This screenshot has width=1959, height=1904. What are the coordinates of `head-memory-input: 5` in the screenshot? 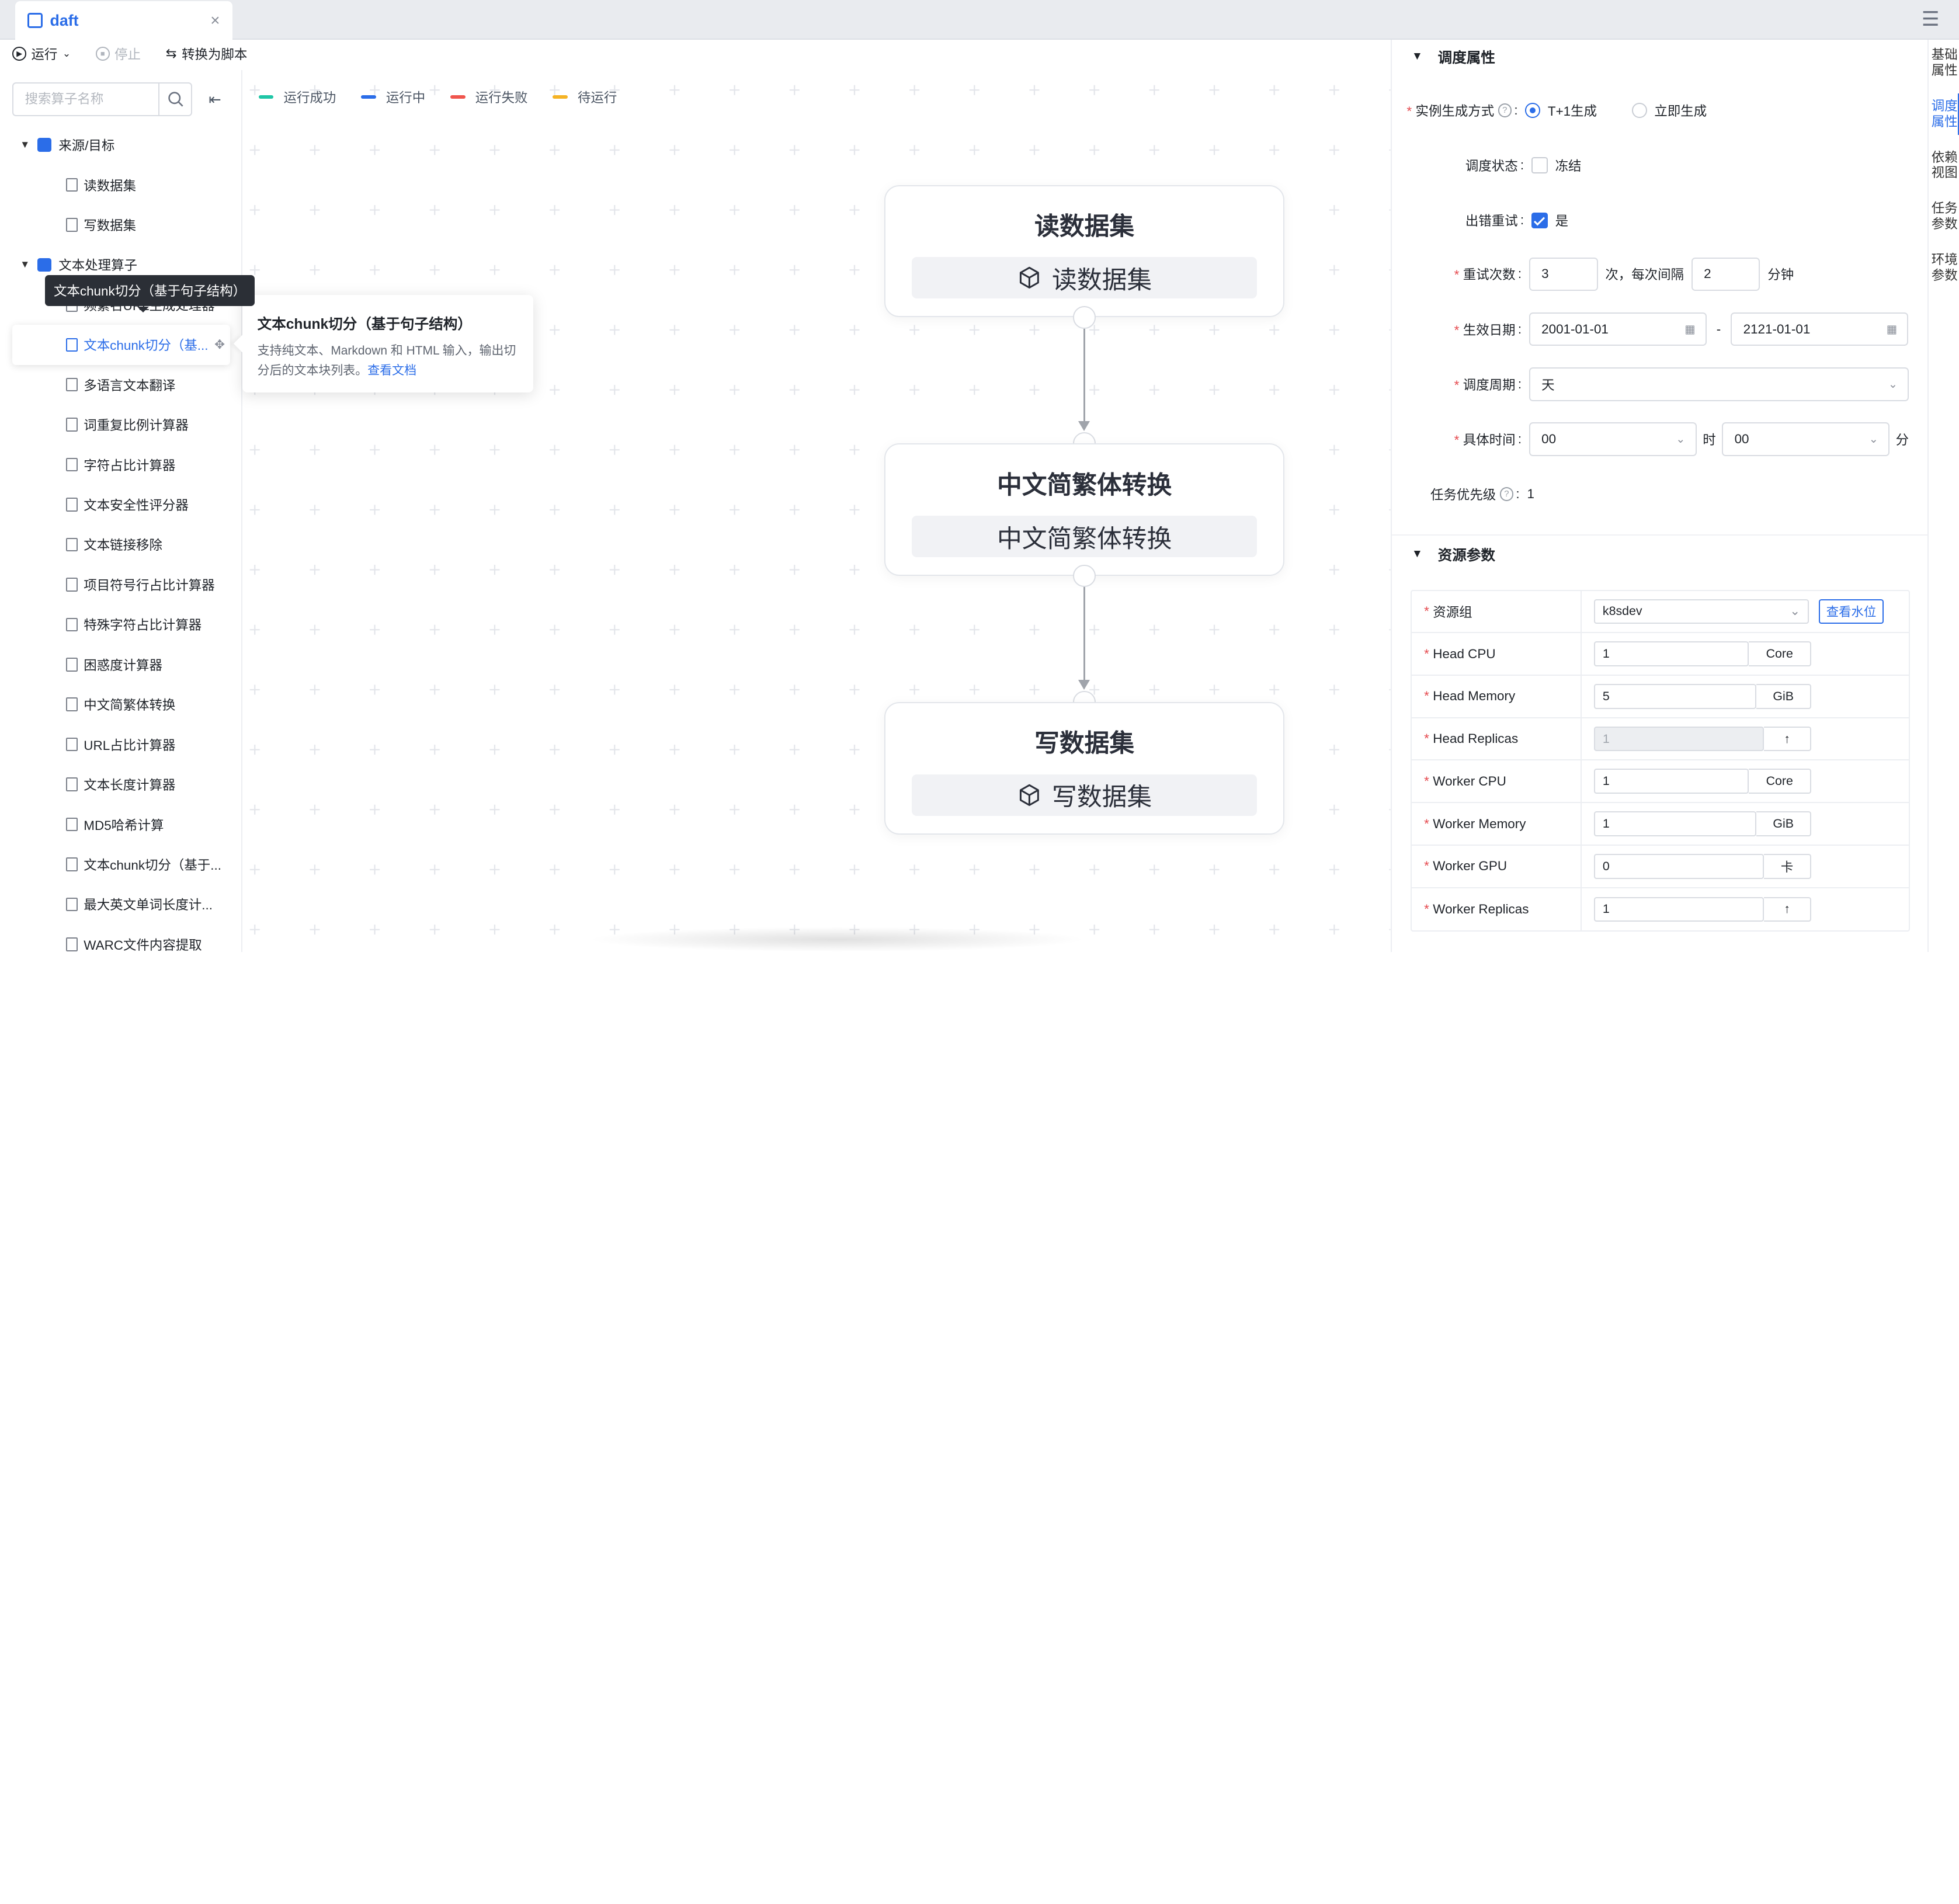 It's located at (1675, 696).